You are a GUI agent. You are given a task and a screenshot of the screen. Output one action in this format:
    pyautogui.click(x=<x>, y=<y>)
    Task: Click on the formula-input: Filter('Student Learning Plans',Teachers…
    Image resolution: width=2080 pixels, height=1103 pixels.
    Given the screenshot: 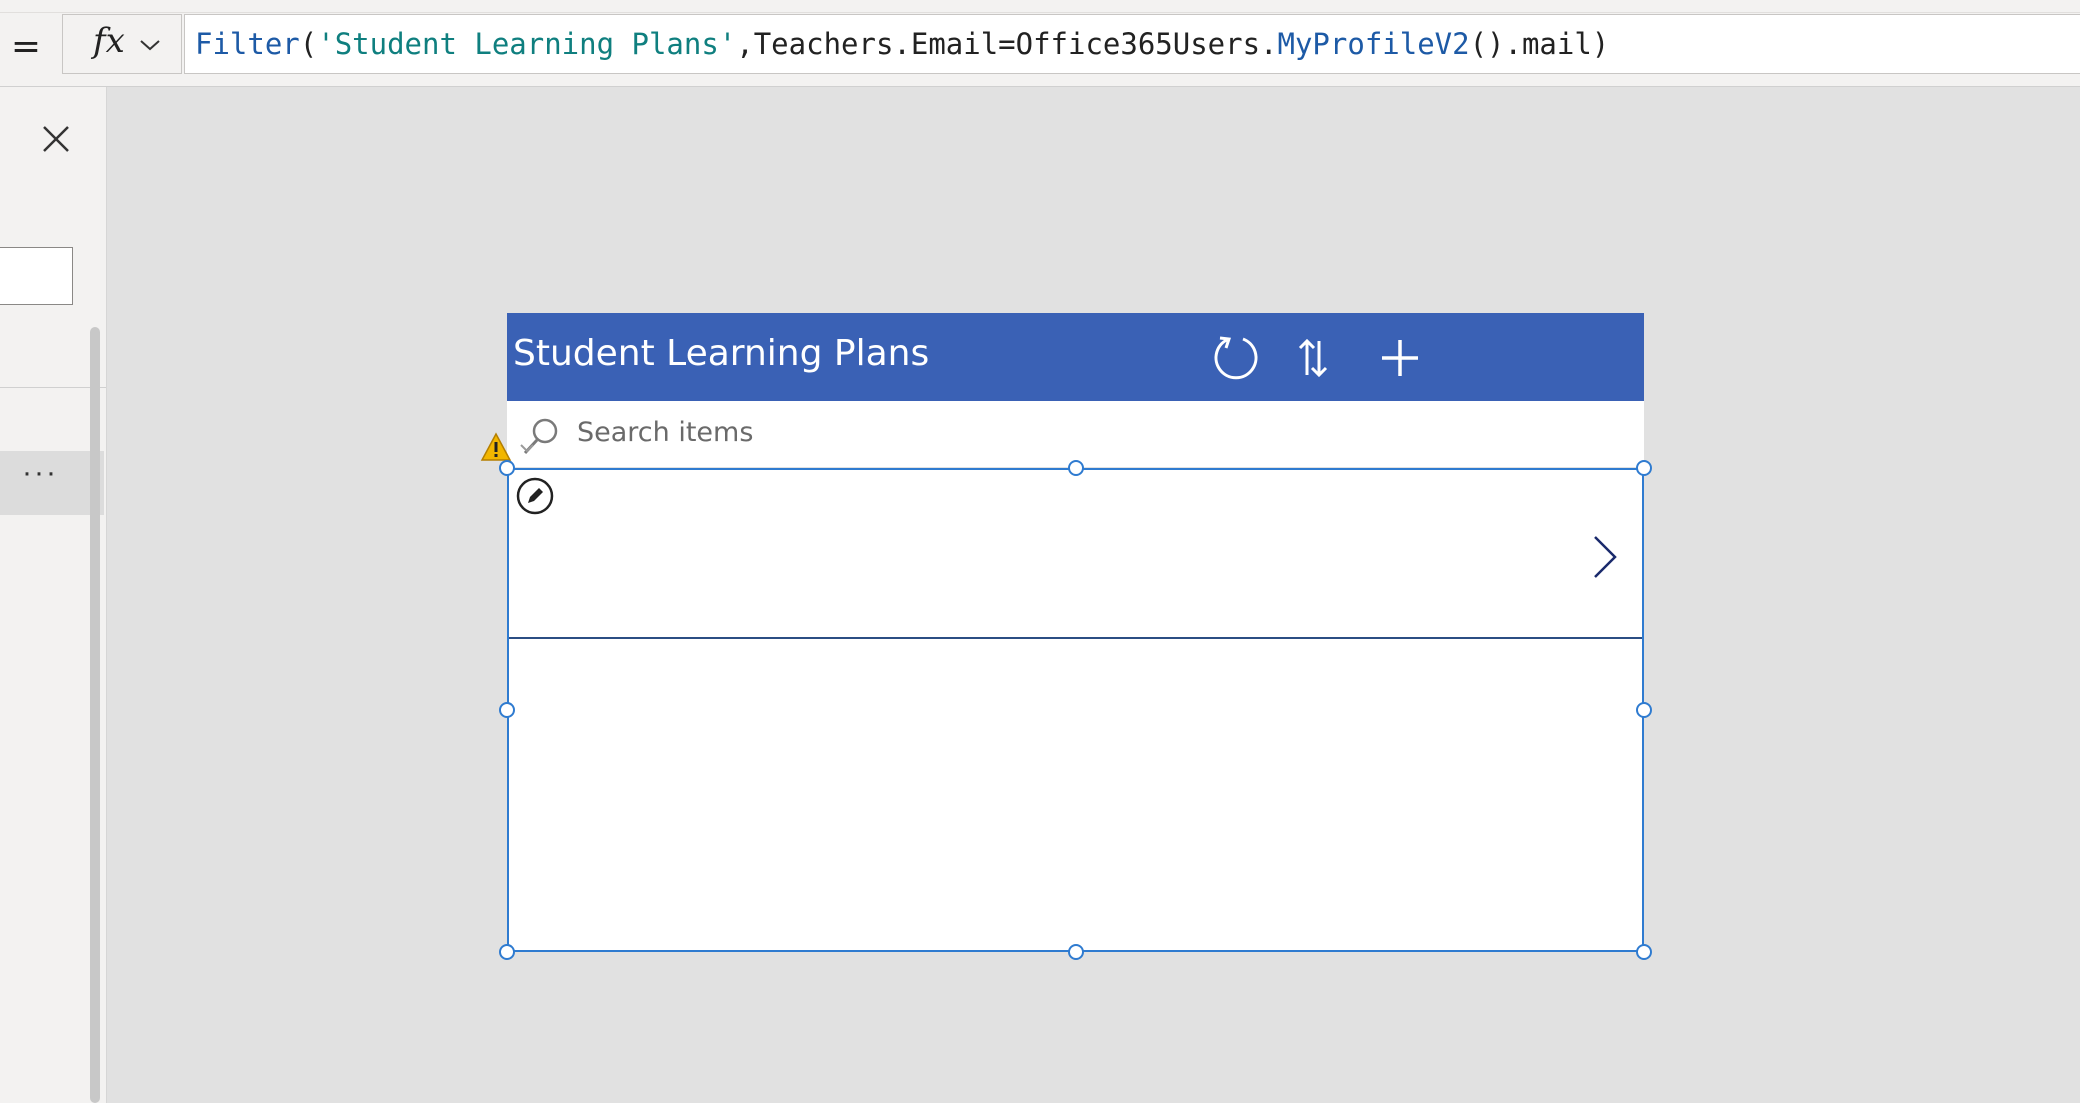 What is the action you would take?
    pyautogui.click(x=1132, y=44)
    